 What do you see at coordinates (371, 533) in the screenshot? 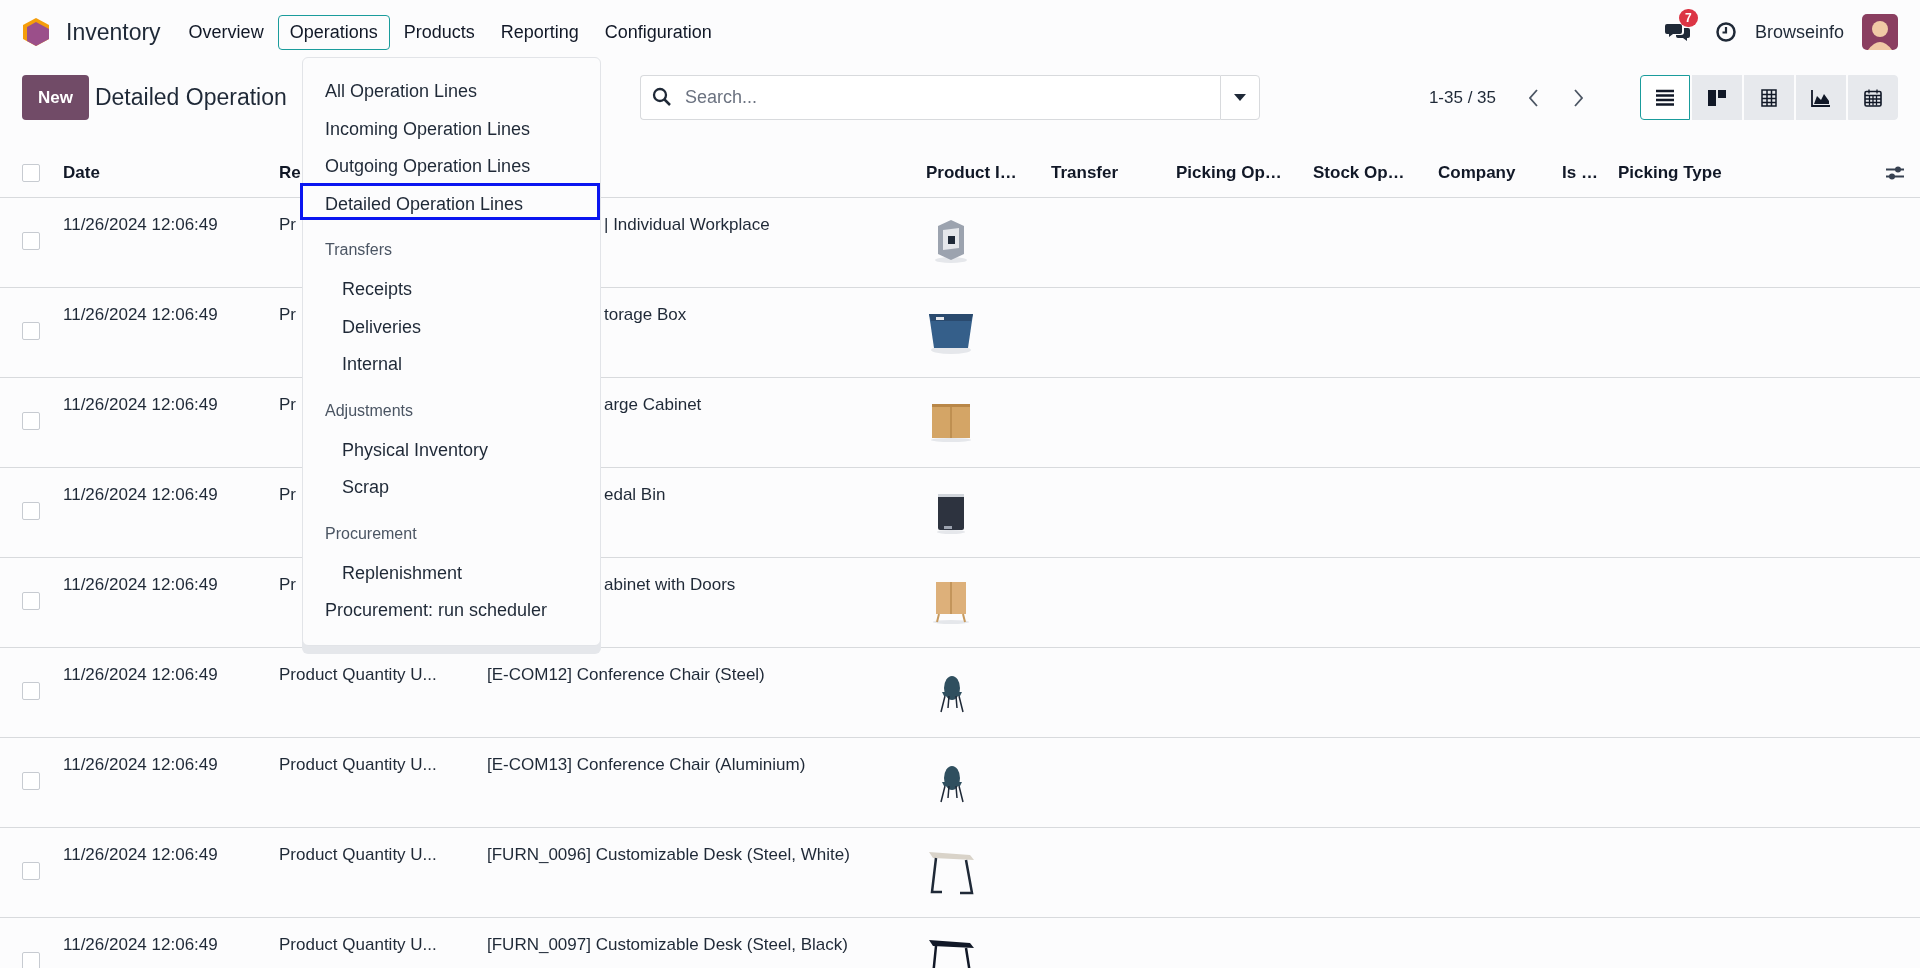
I see `menu-section-header: Procurement` at bounding box center [371, 533].